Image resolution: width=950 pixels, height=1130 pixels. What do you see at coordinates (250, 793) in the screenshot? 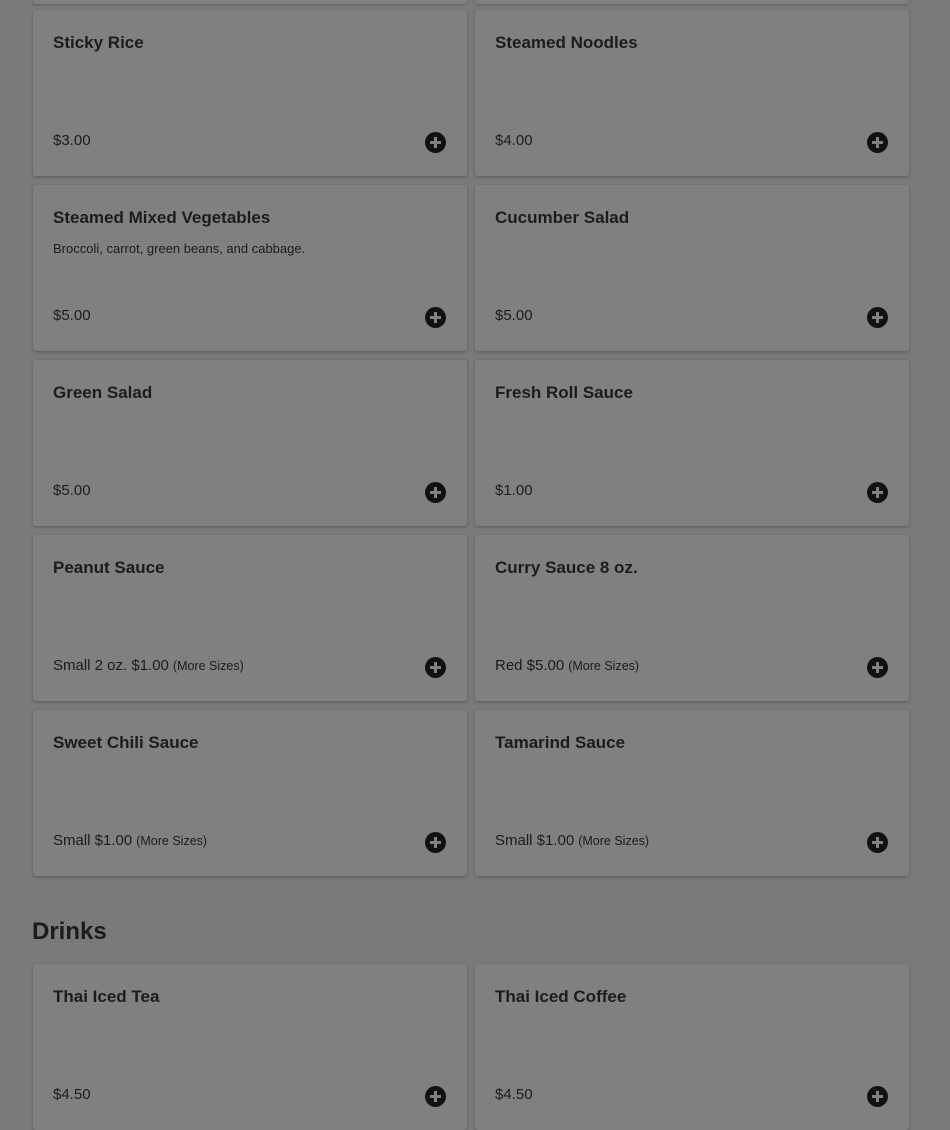
I see `menu-item-card: Sweet Chili Sauce Small $1.00 (More Sizes)` at bounding box center [250, 793].